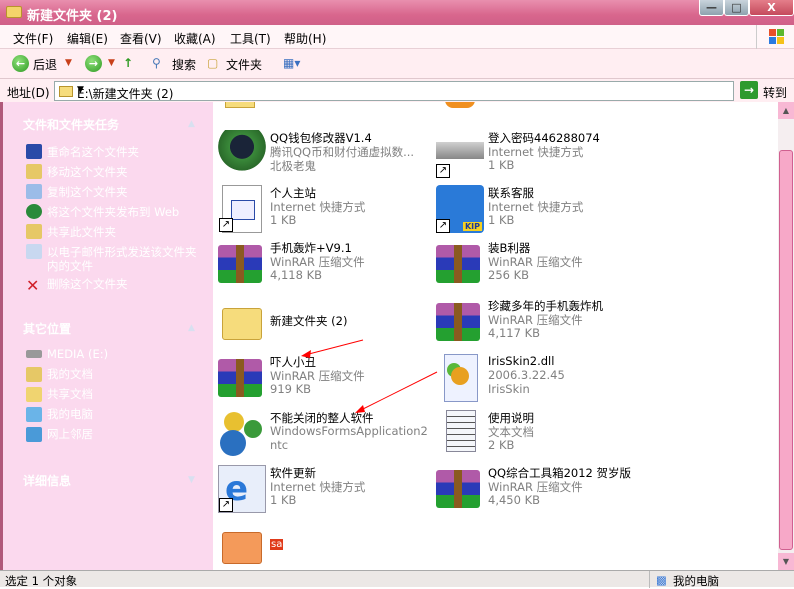 This screenshot has height=589, width=794. I want to click on folders-icon: ▢, so click(213, 63).